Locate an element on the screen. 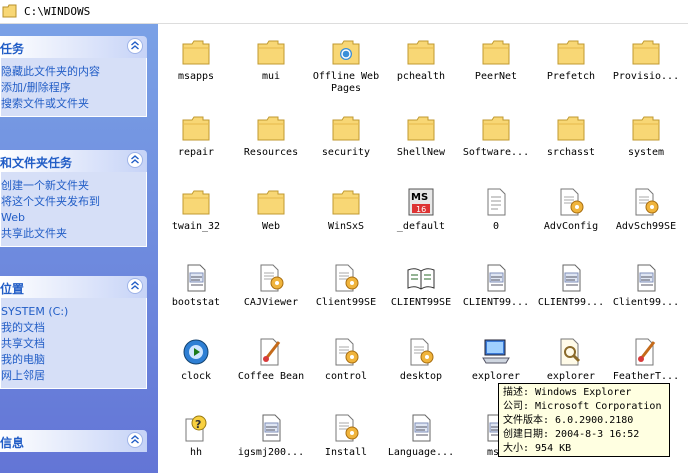  file-item: Prefetch is located at coordinates (571, 61).